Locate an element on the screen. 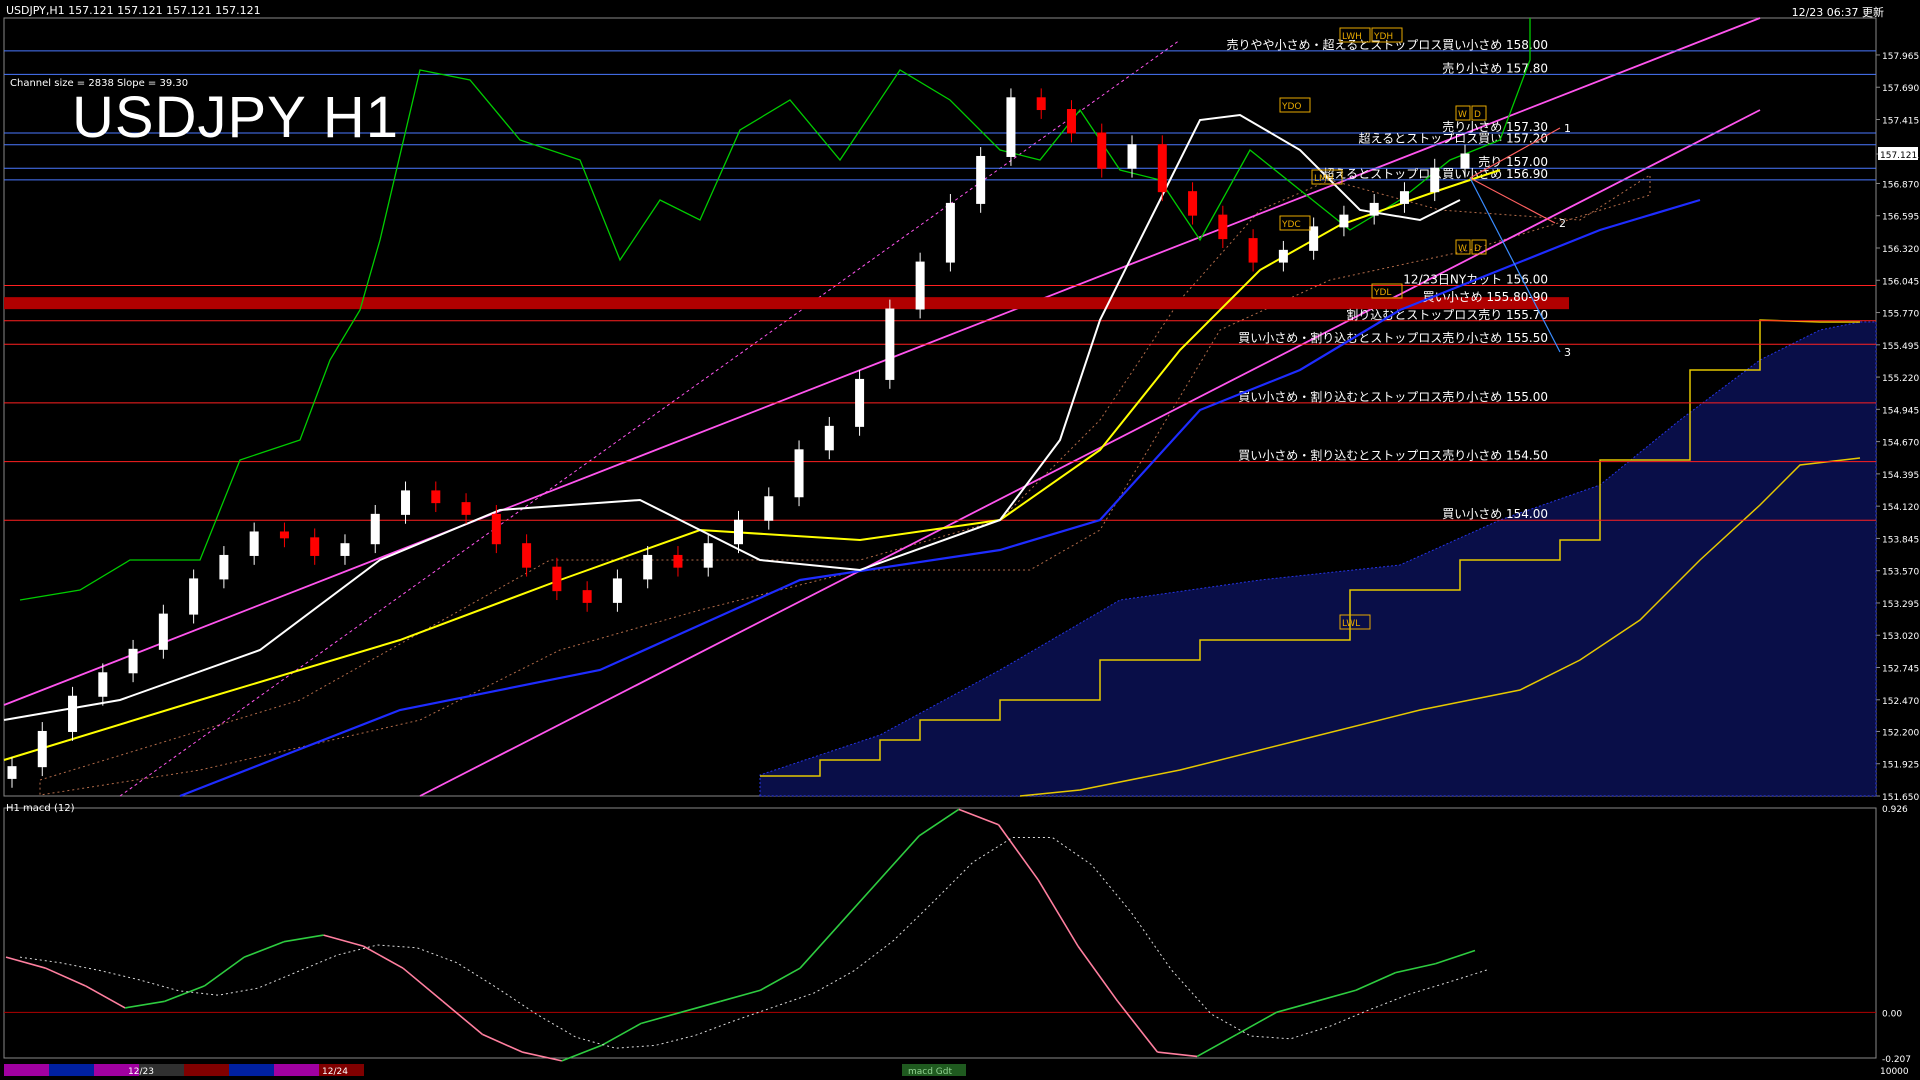 The image size is (1920, 1080). price-tick-label: 157.965 is located at coordinates (1900, 57).